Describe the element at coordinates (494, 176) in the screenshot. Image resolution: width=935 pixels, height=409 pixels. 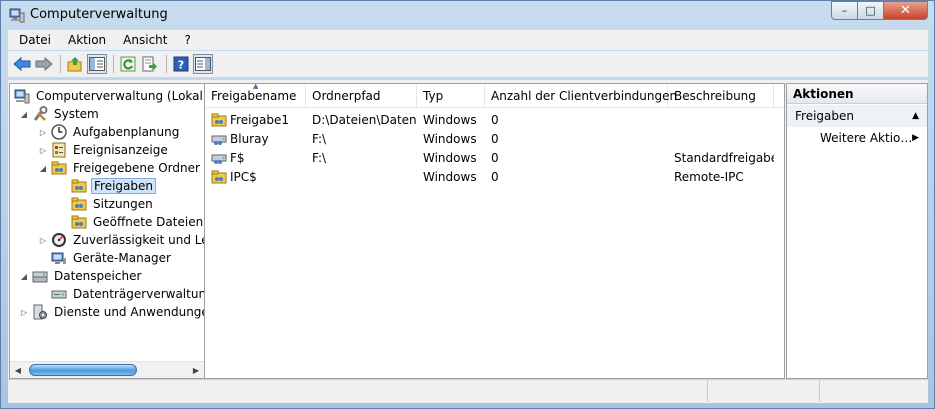
I see `table-row: IPC$ Windows 0 Remote-IPC` at that location.